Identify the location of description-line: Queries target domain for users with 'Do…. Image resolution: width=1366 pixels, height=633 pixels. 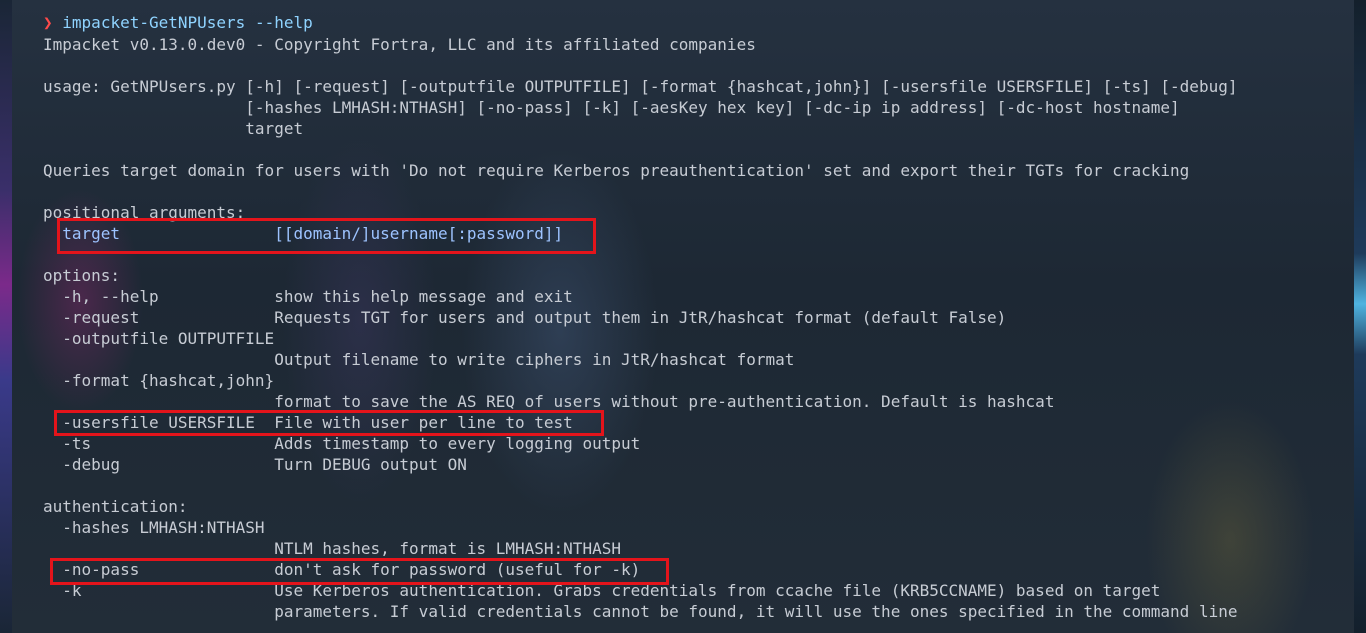
(616, 170).